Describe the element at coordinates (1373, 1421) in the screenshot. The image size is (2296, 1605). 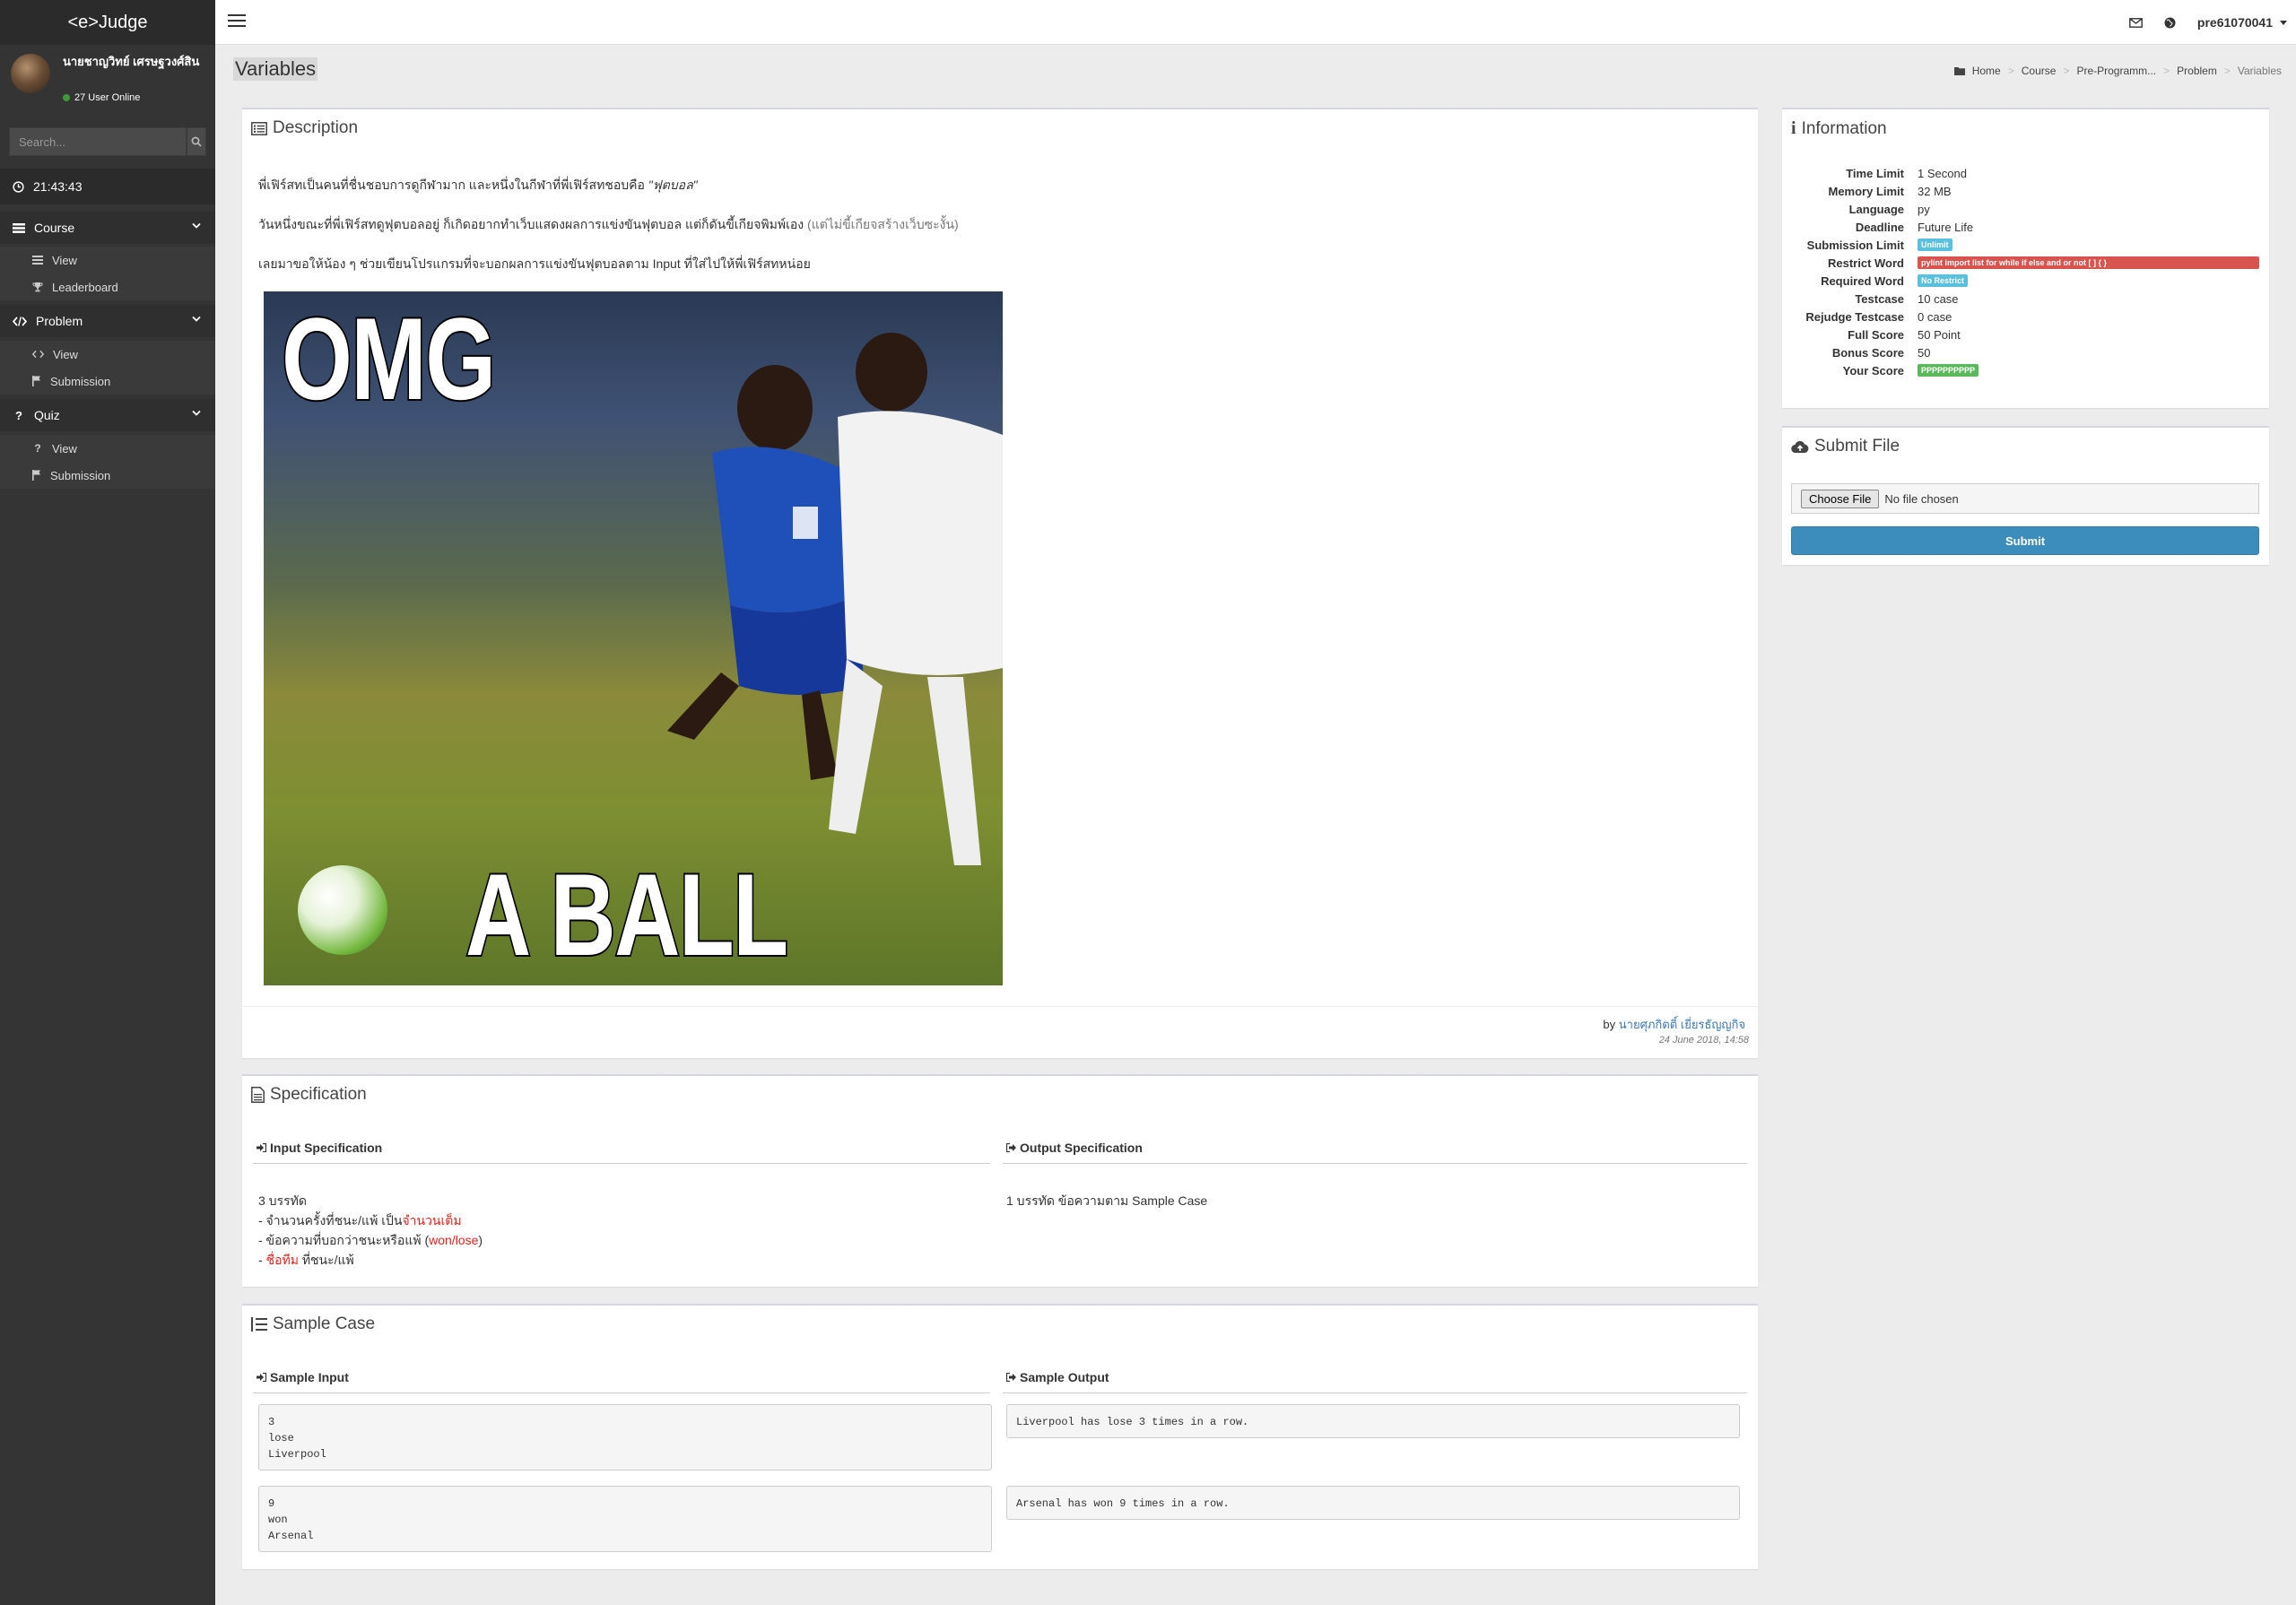
I see `sample-output-1: Liverpool has lose 3 times in a row.` at that location.